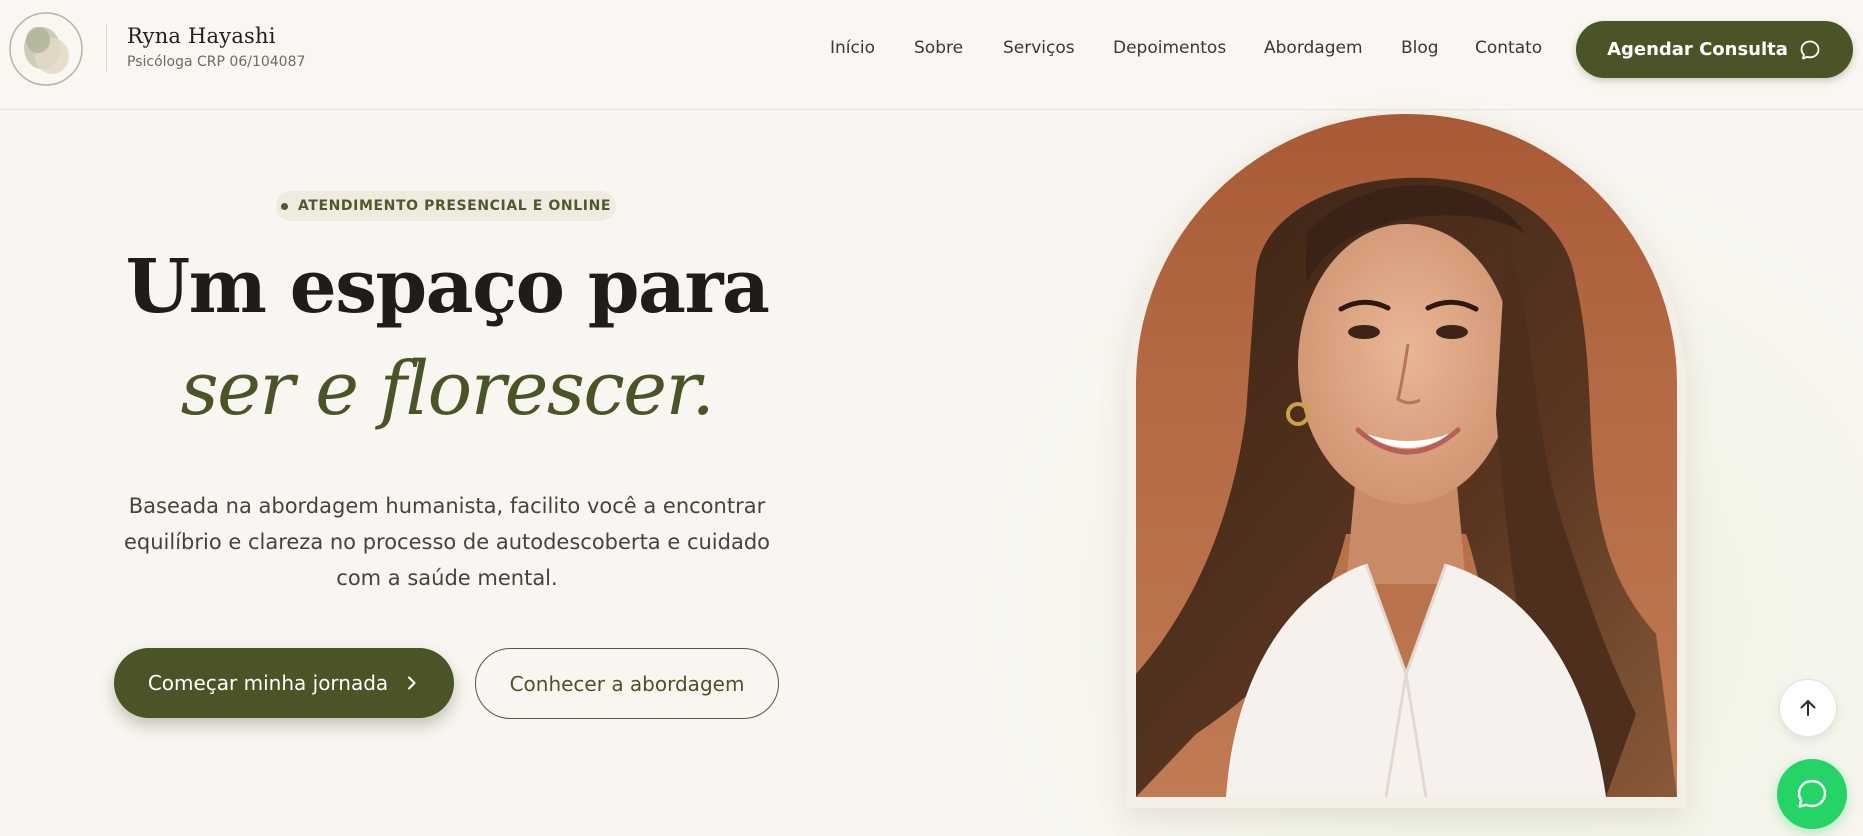 Image resolution: width=1863 pixels, height=836 pixels. I want to click on agendar-consulta-button: Agendar Consulta, so click(1714, 49).